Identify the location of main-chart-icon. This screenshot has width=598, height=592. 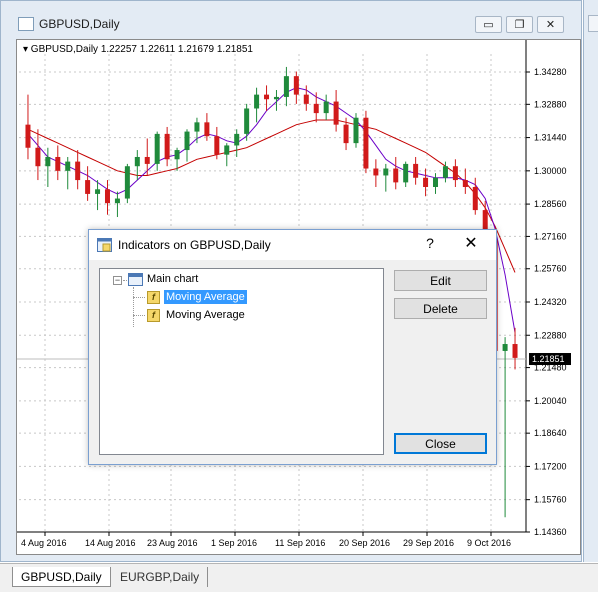
(135, 279).